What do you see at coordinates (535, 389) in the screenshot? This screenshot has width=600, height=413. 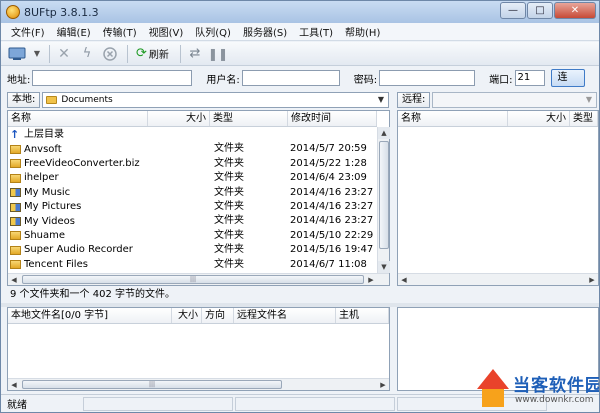 I see `watermark: 当客软件园 www.downkr.com` at bounding box center [535, 389].